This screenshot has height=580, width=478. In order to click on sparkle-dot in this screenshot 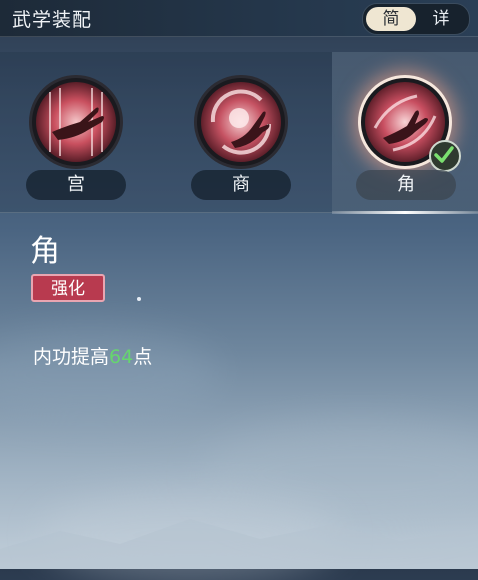, I will do `click(139, 299)`.